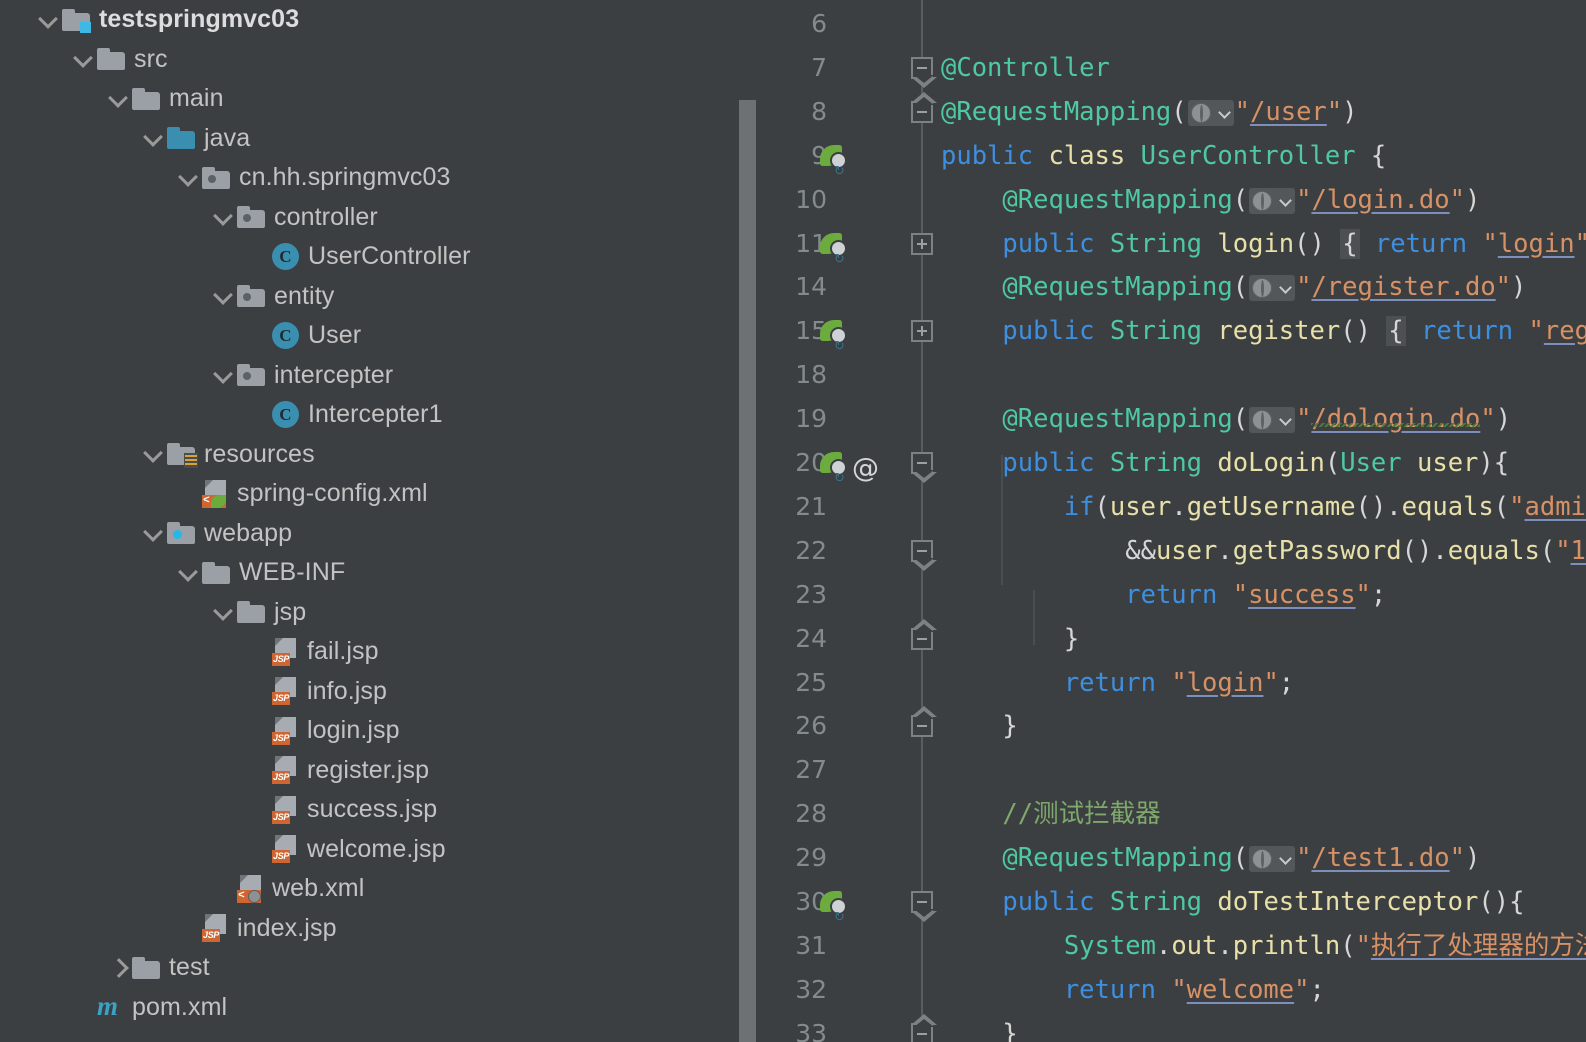  What do you see at coordinates (836, 551) in the screenshot?
I see `gutter-line-22: 22` at bounding box center [836, 551].